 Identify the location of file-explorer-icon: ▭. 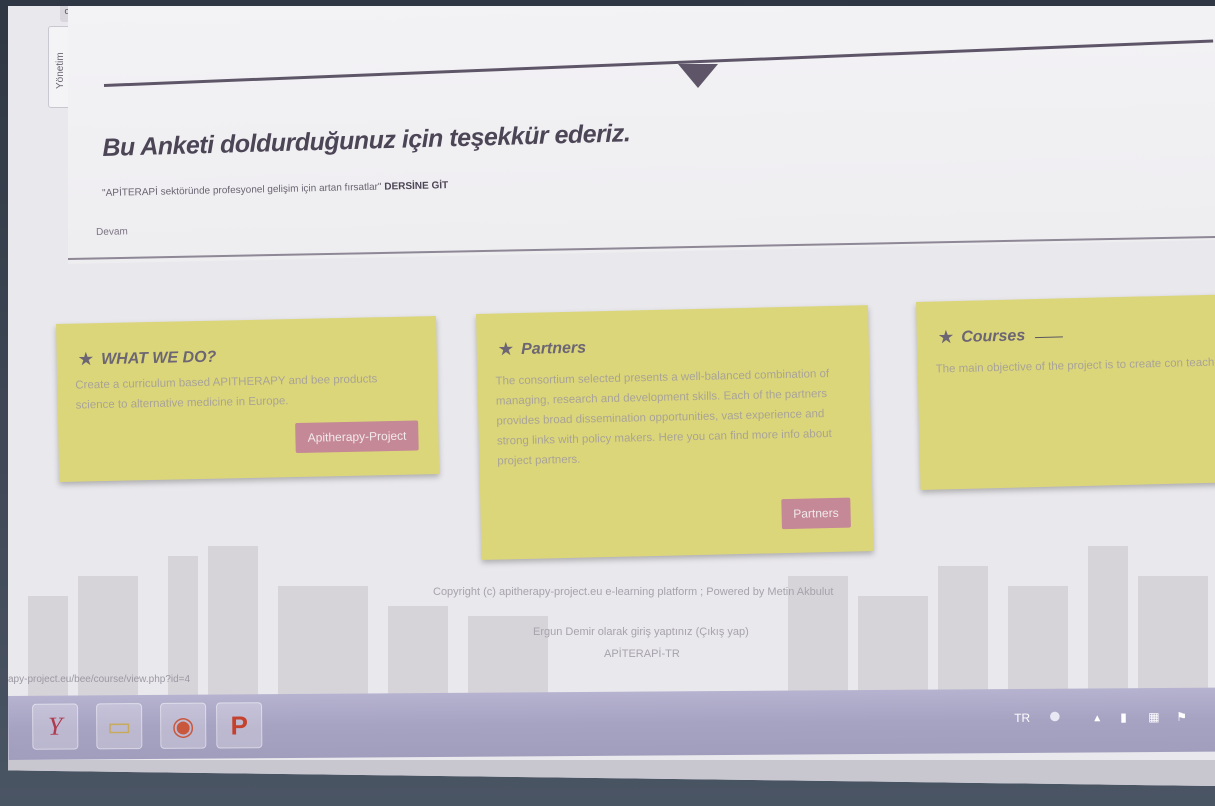
(119, 726).